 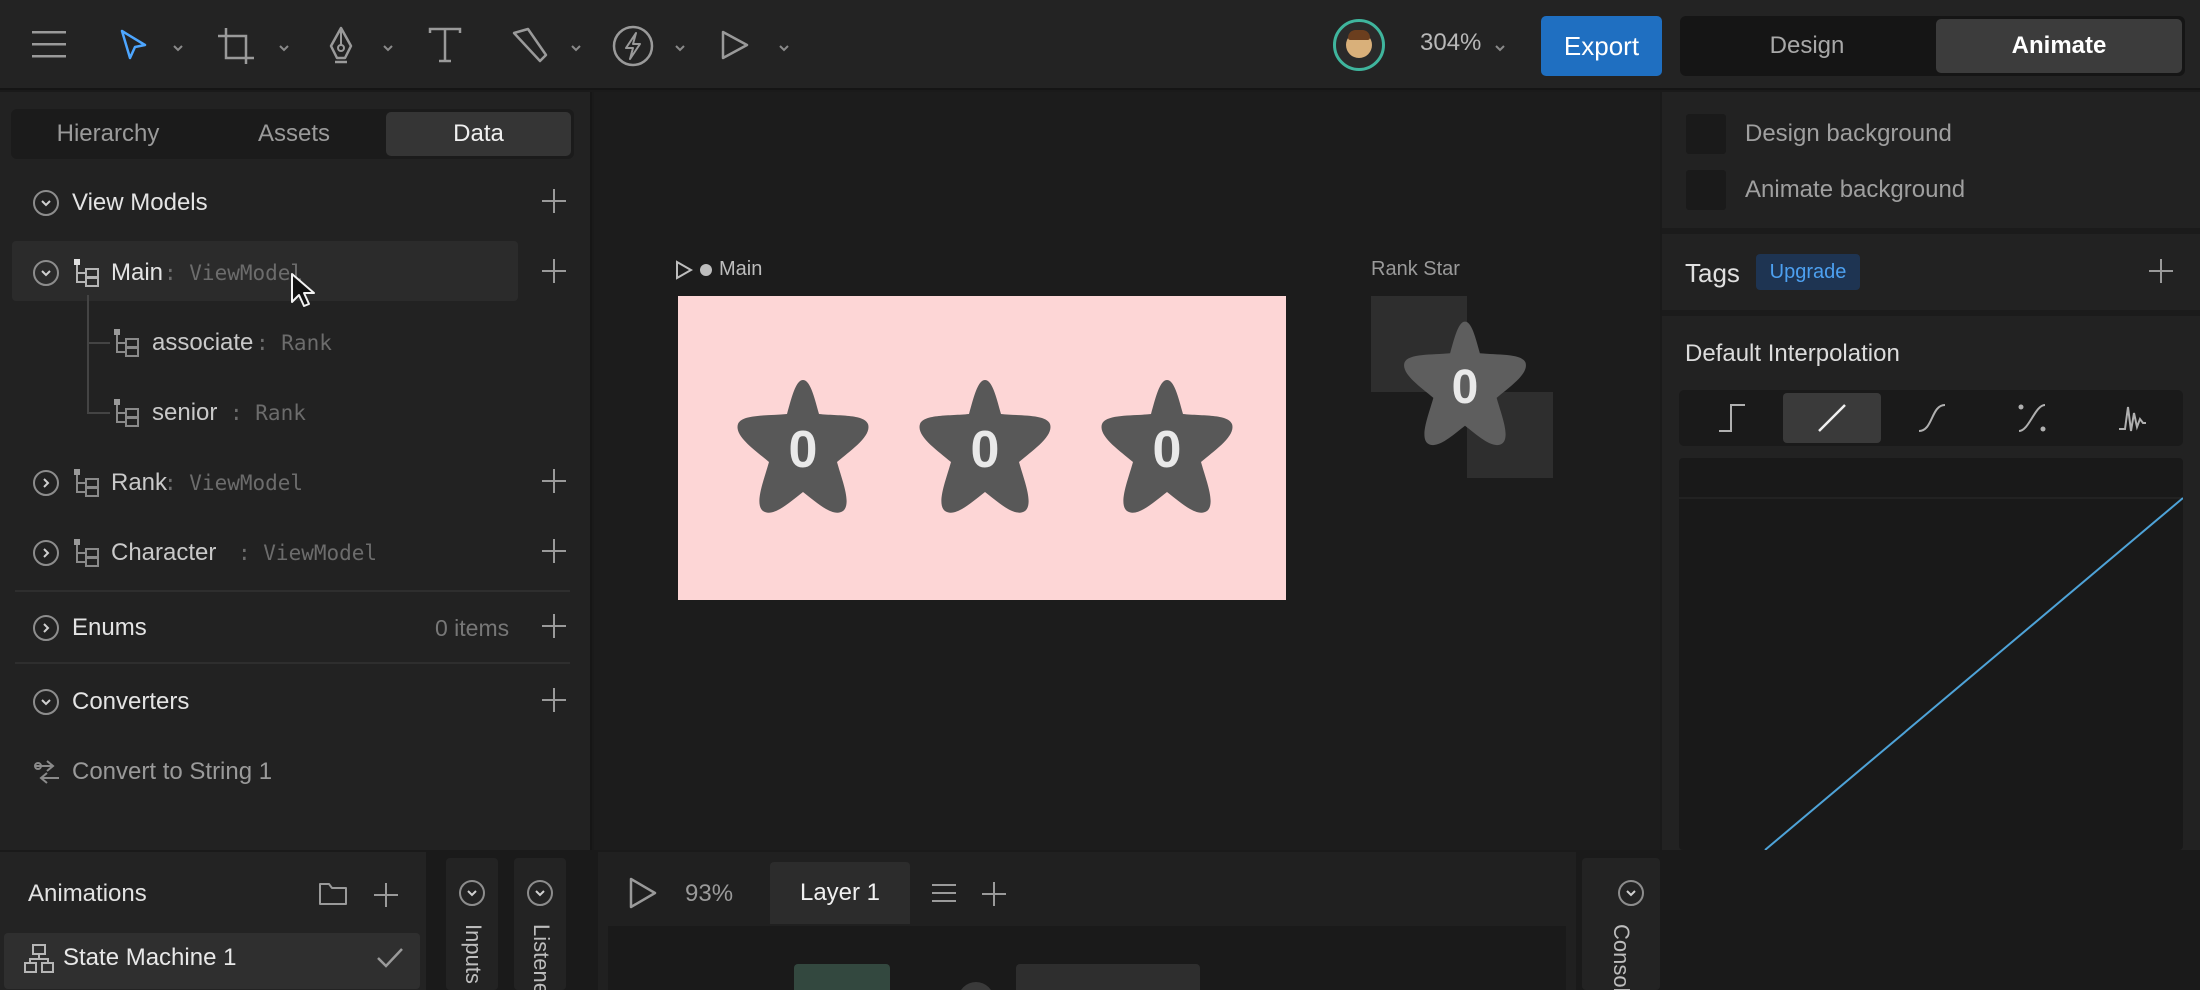 I want to click on select-tool-chevron-icon, so click(x=178, y=49).